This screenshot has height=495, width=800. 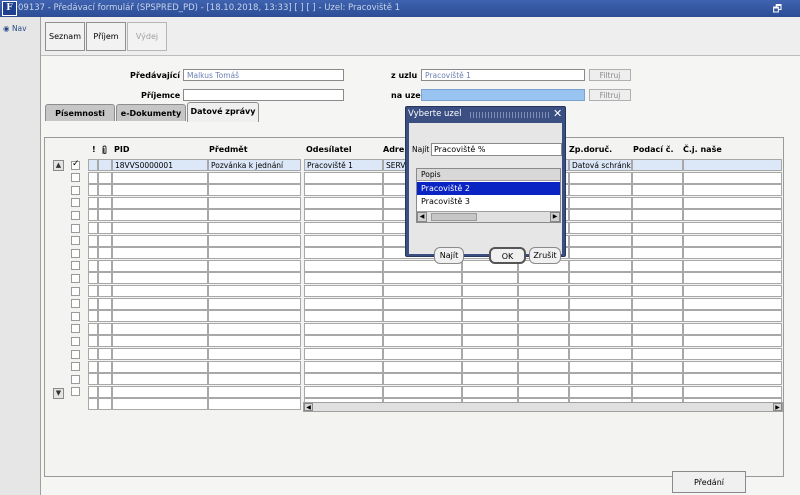 I want to click on list-item: Pracoviště 3, so click(x=488, y=201).